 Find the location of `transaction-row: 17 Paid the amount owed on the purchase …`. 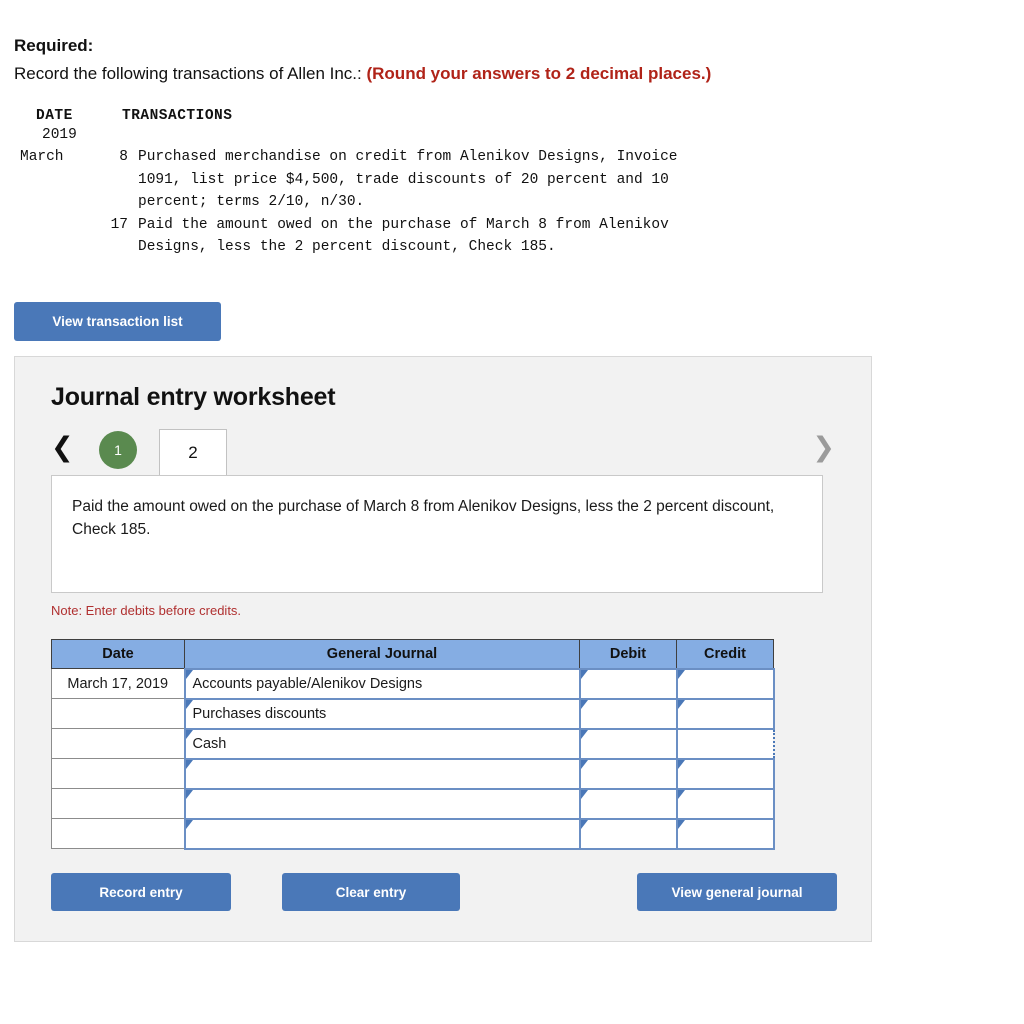

transaction-row: 17 Paid the amount owed on the purchase … is located at coordinates (424, 225).